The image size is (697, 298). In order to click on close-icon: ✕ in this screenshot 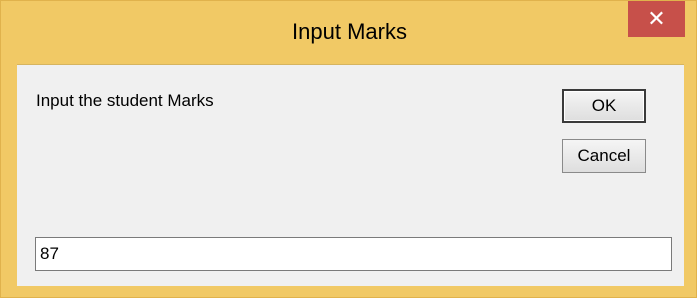, I will do `click(656, 19)`.